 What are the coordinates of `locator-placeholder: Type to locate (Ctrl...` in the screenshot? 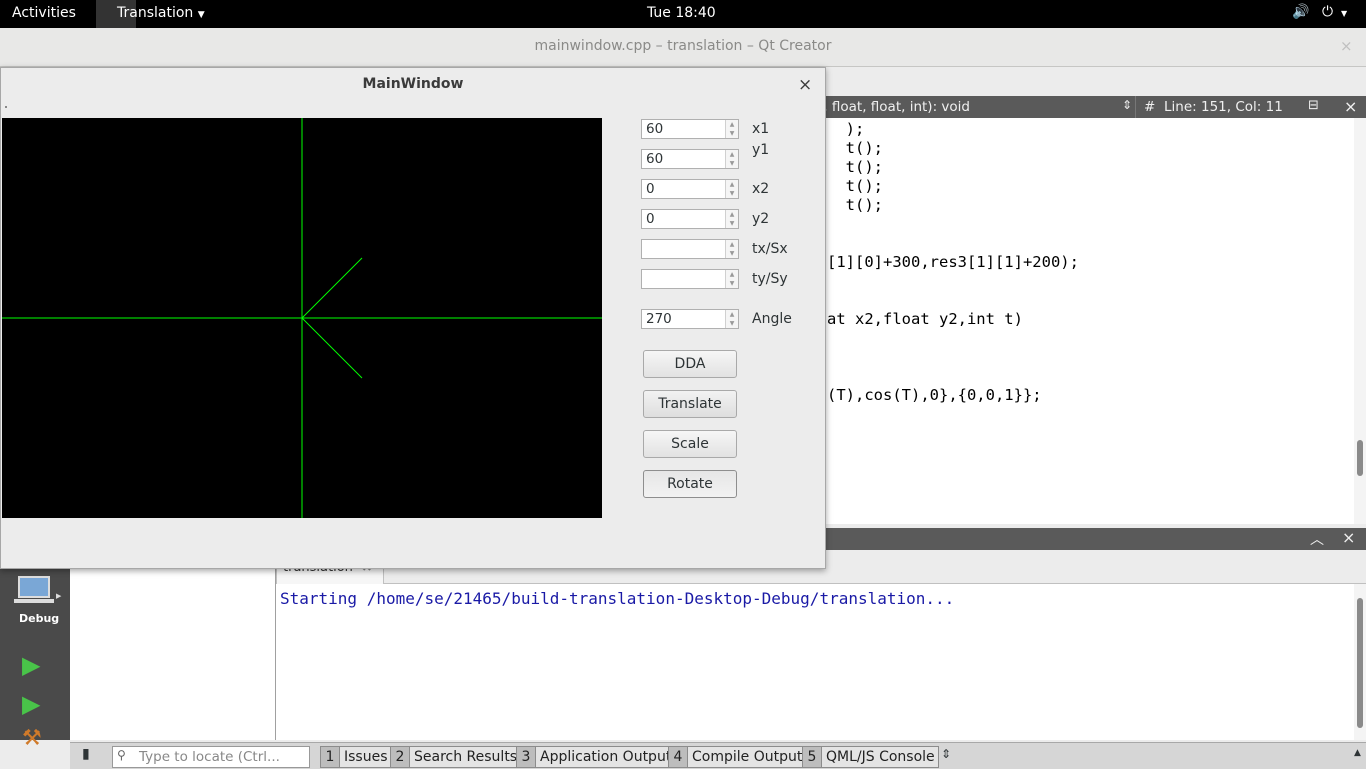 It's located at (209, 757).